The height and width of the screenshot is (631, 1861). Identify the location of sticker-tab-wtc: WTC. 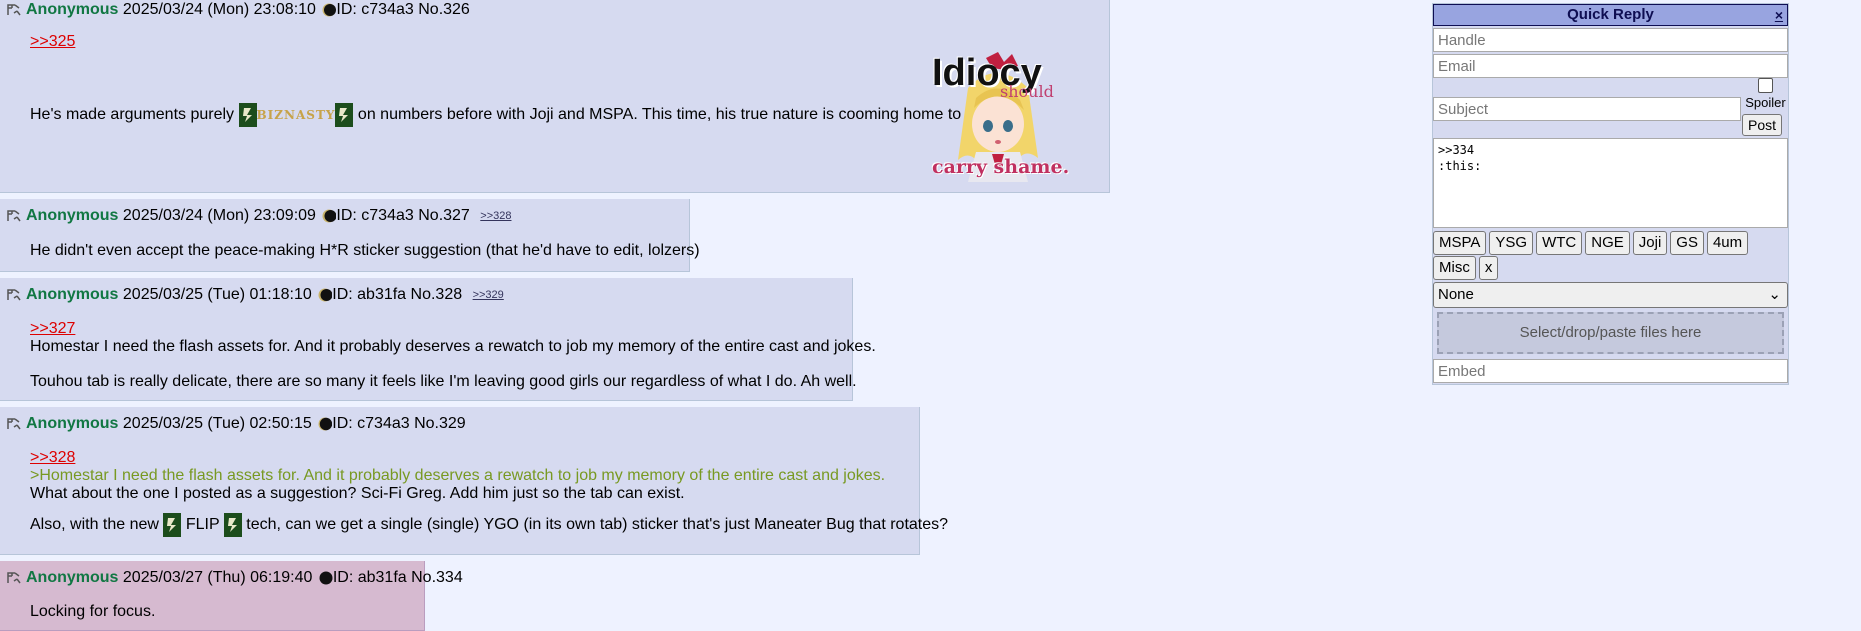
(1559, 243).